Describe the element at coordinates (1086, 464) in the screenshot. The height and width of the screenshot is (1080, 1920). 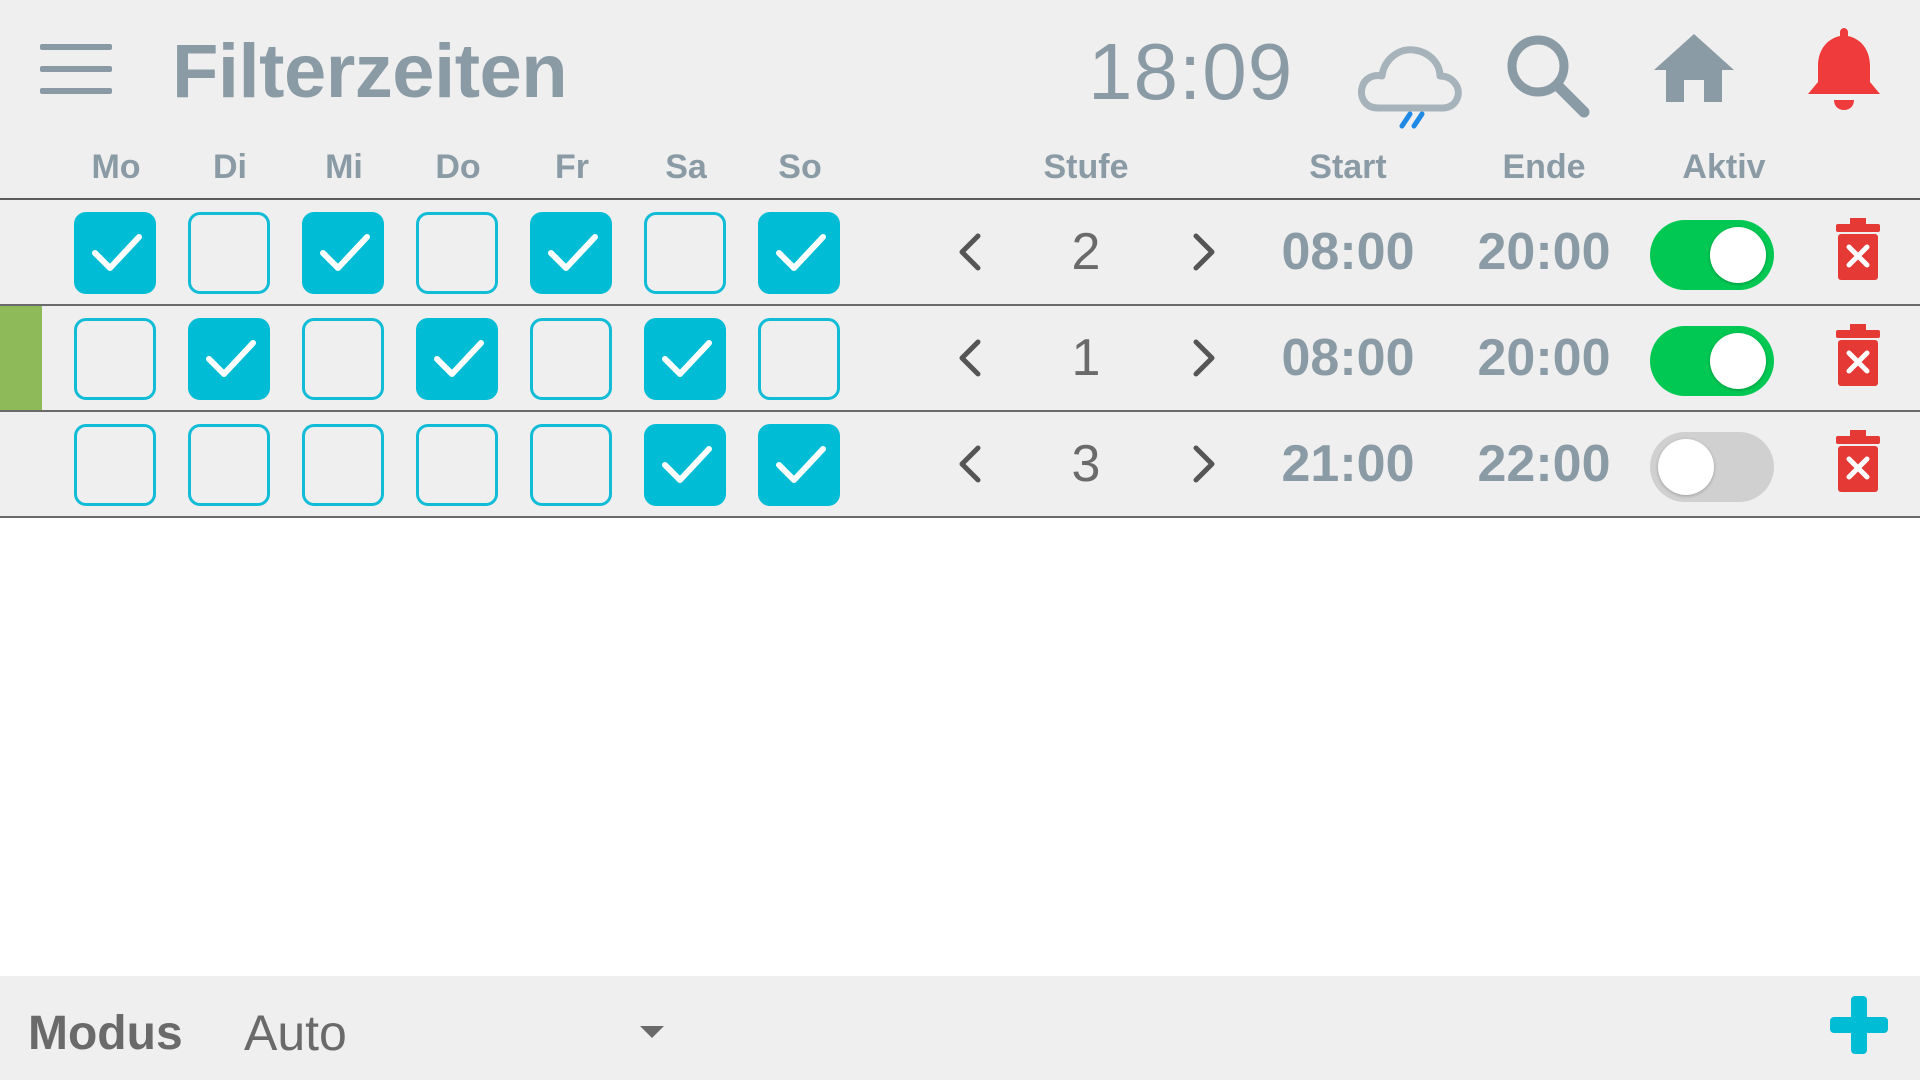
I see `stufe-value: 3` at that location.